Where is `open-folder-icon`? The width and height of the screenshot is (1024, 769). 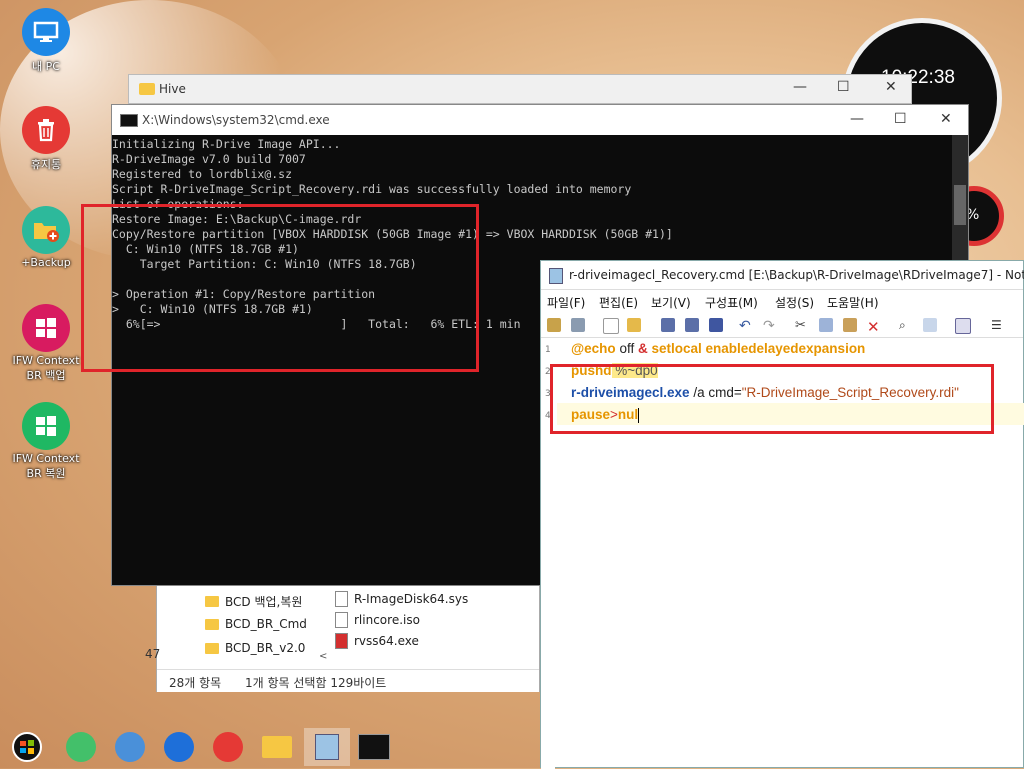
open-folder-icon is located at coordinates (554, 325).